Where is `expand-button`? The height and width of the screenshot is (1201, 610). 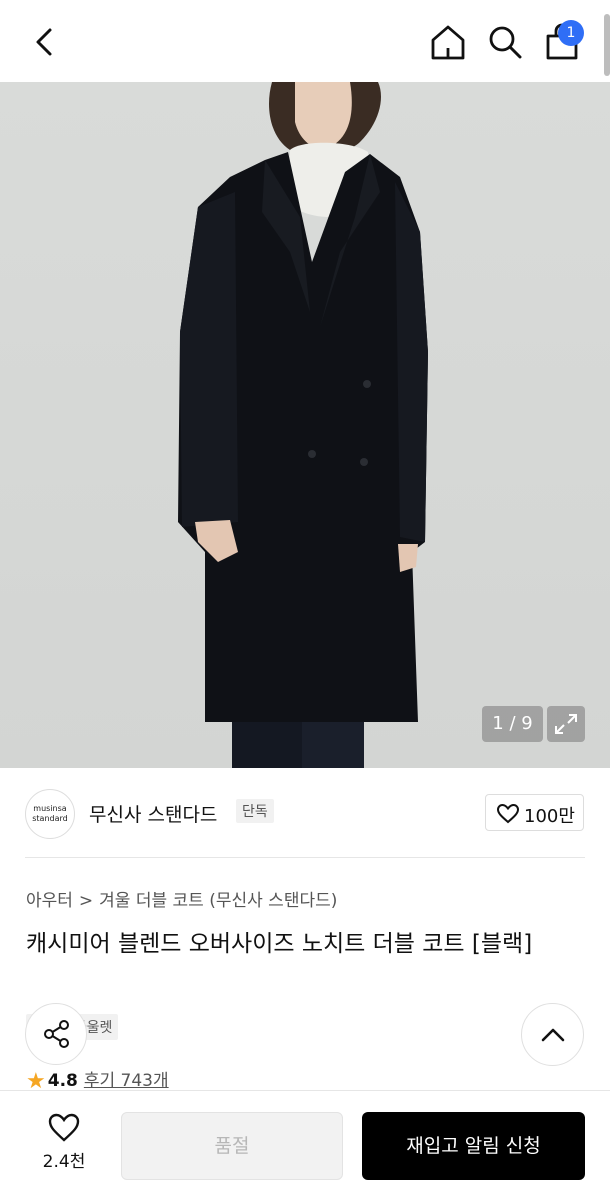
expand-button is located at coordinates (566, 724).